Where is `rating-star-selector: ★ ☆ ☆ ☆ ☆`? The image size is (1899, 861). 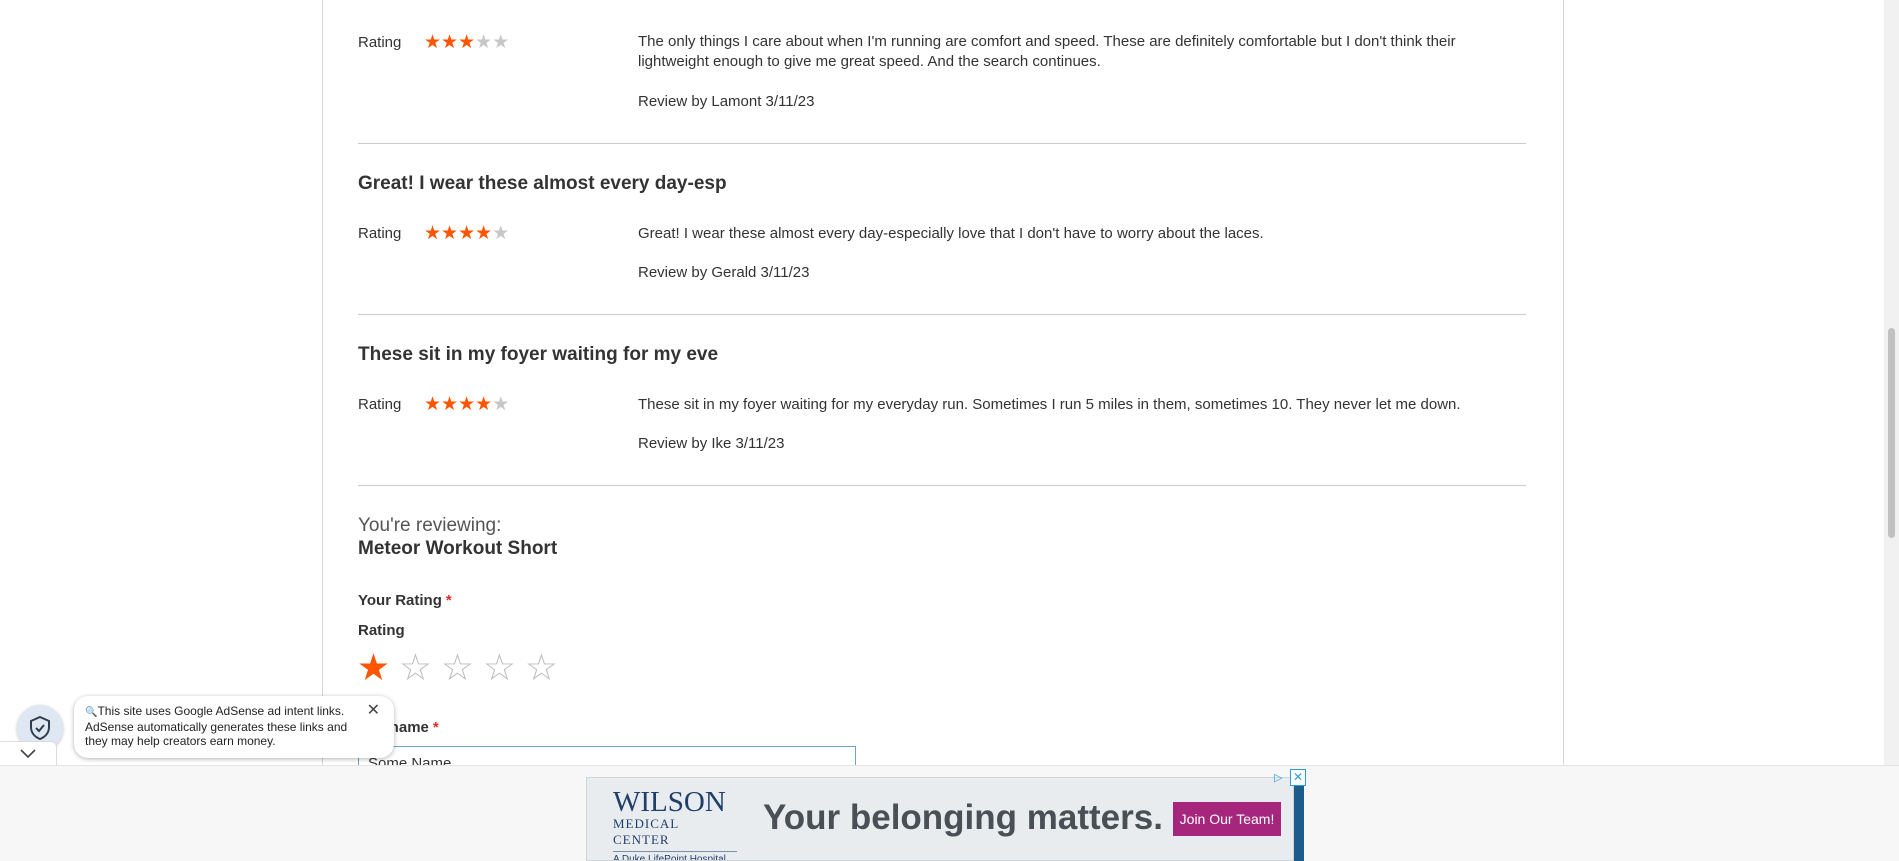 rating-star-selector: ★ ☆ ☆ ☆ ☆ is located at coordinates (457, 668).